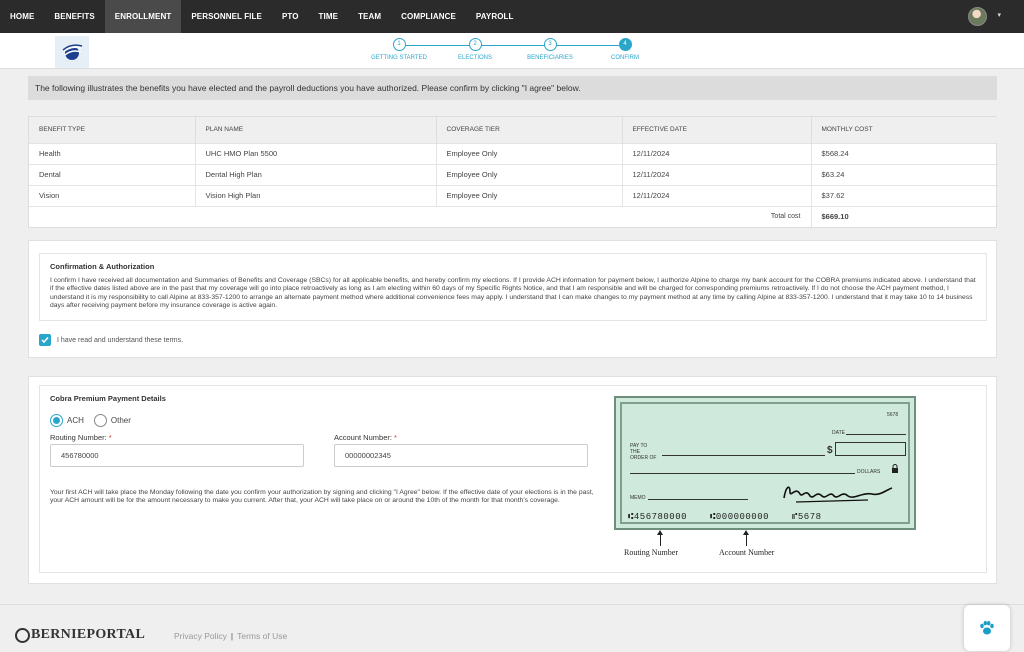 The height and width of the screenshot is (652, 1024). I want to click on table-cell: Health, so click(112, 153).